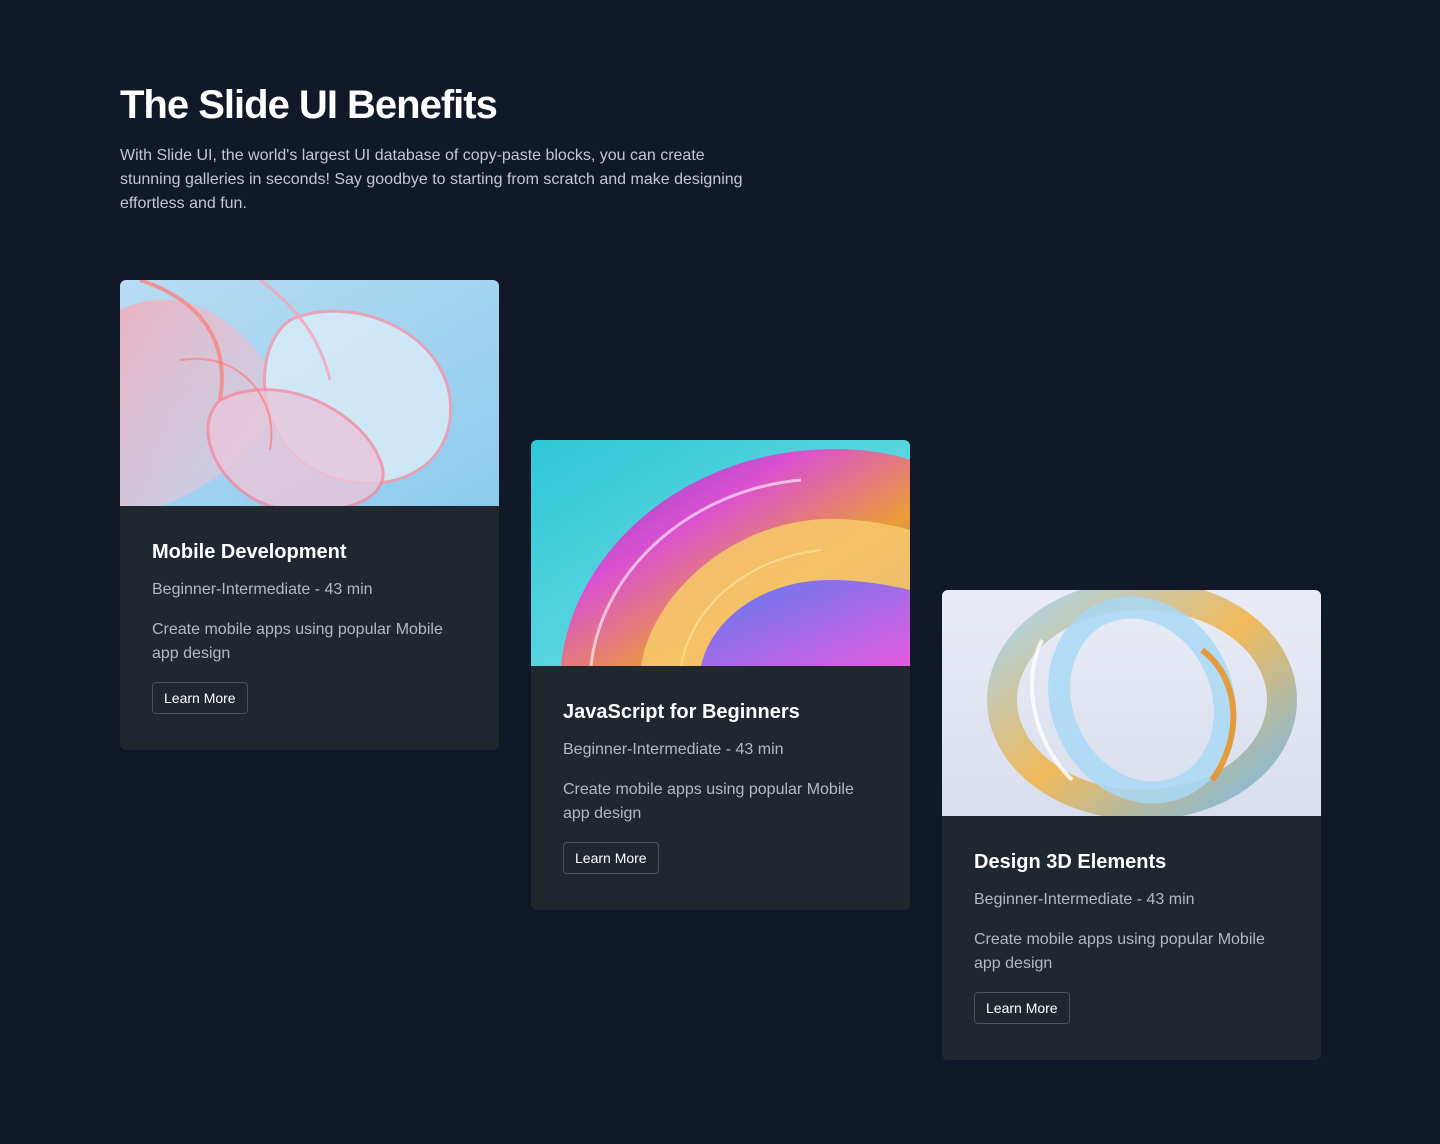 This screenshot has height=1144, width=1440. What do you see at coordinates (309, 393) in the screenshot?
I see `card-image-abstract-glass-pink` at bounding box center [309, 393].